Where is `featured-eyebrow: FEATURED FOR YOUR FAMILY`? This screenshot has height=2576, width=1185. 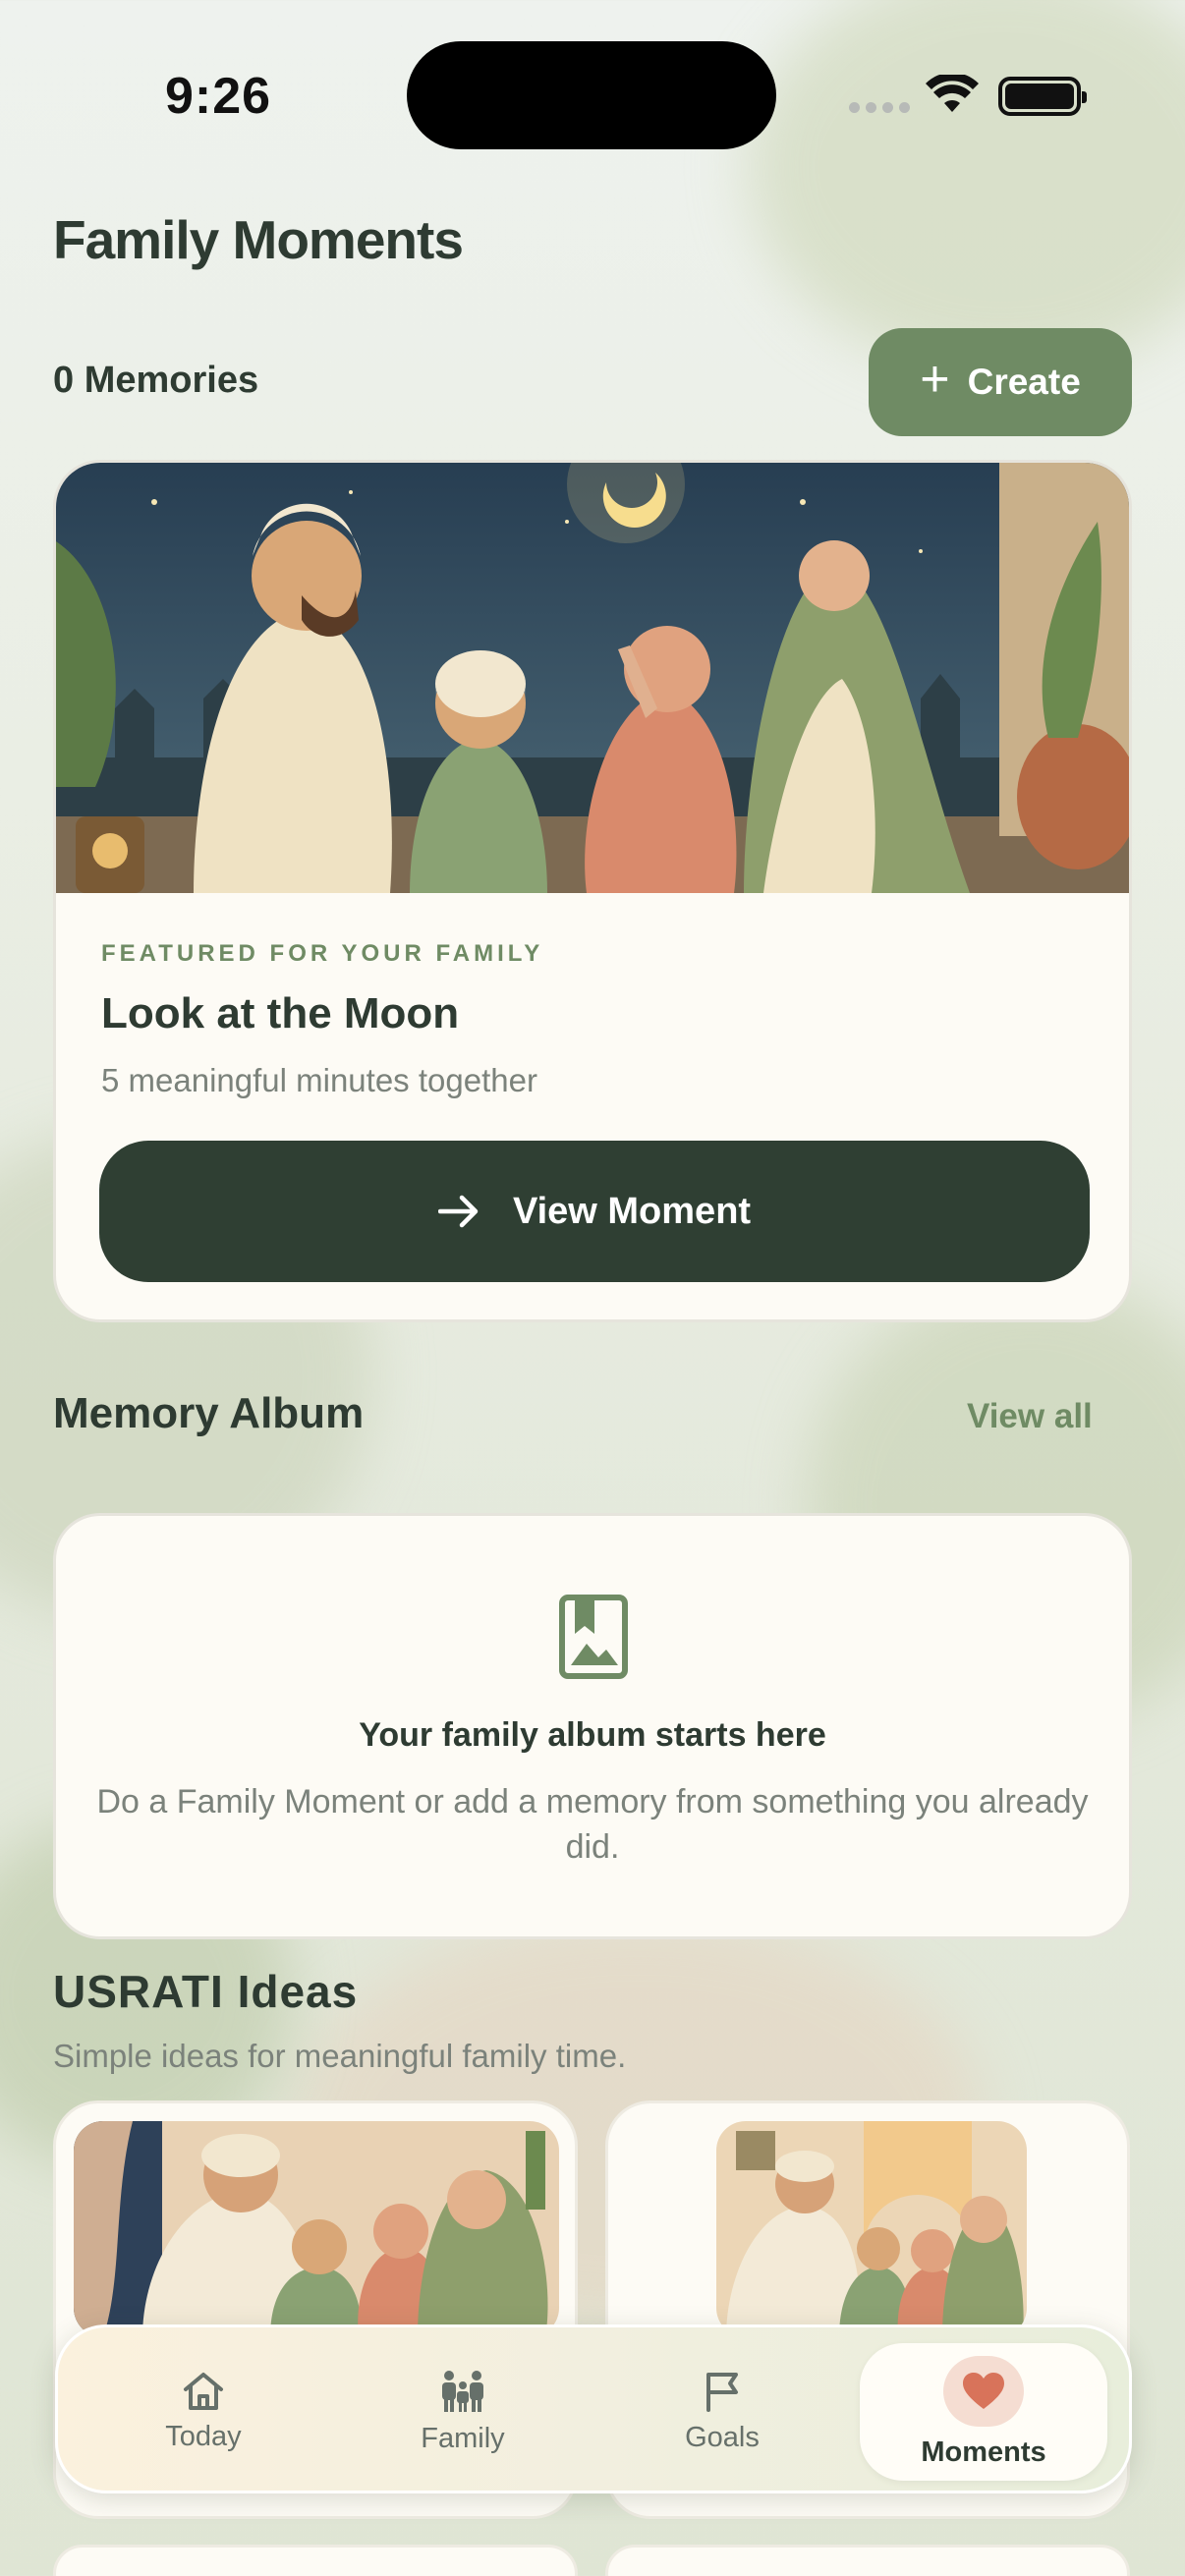
featured-eyebrow: FEATURED FOR YOUR FAMILY is located at coordinates (322, 953).